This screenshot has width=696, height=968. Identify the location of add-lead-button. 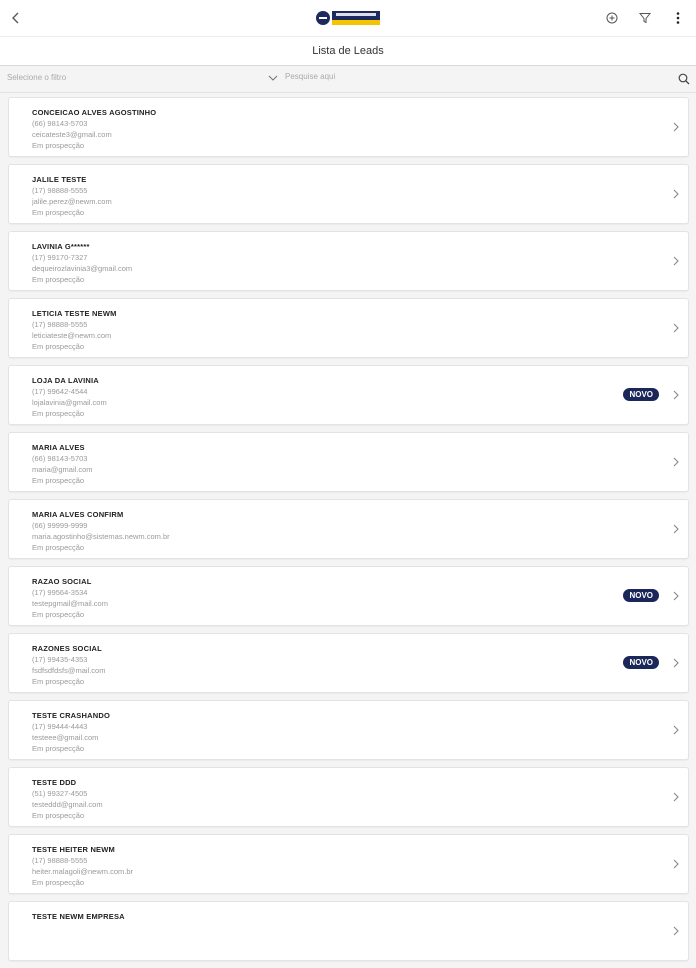
(612, 18).